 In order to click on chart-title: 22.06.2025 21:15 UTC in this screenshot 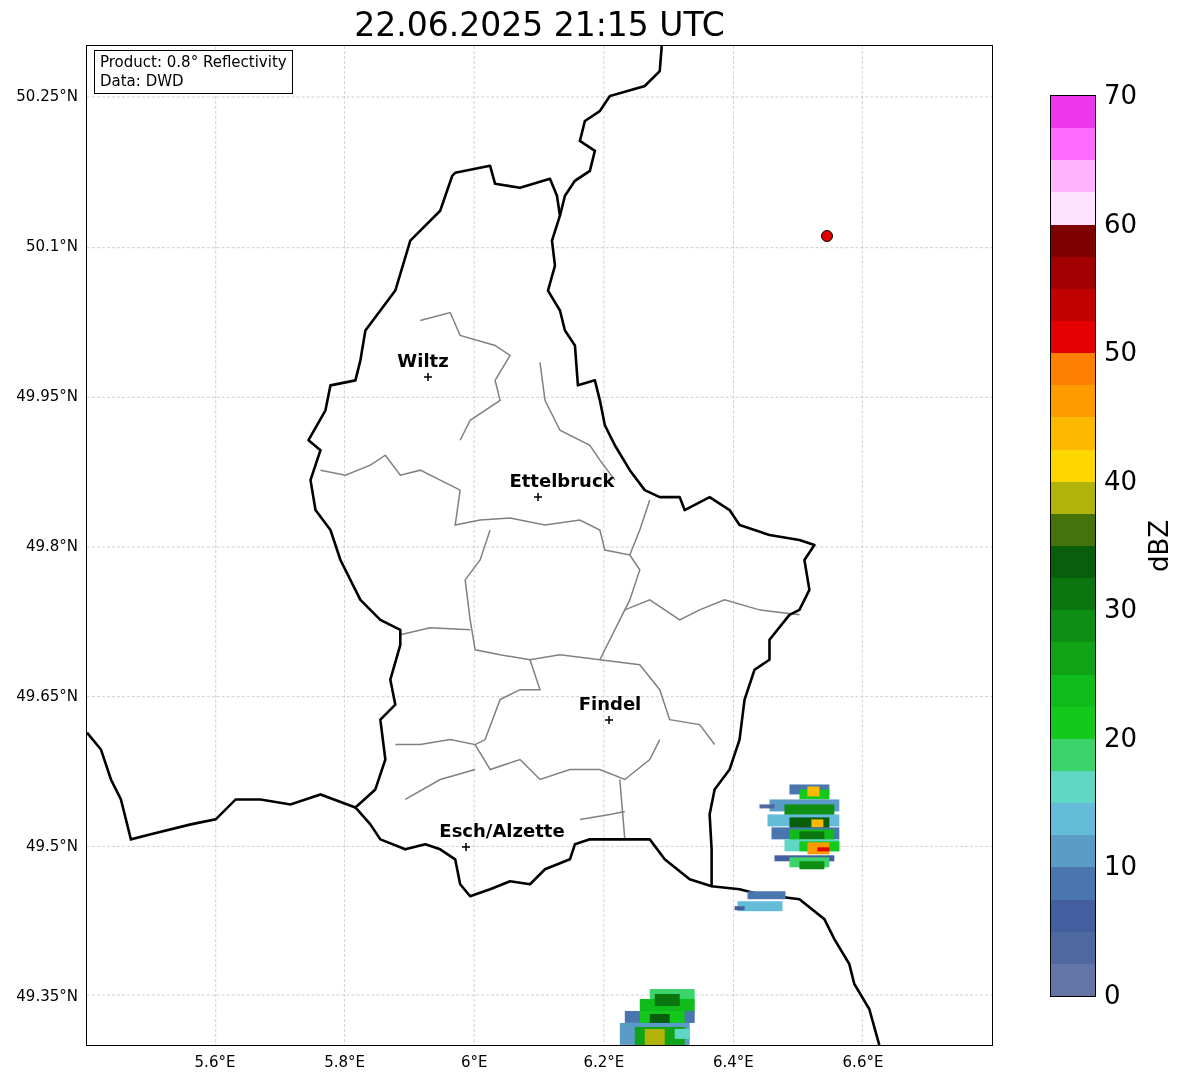, I will do `click(539, 25)`.